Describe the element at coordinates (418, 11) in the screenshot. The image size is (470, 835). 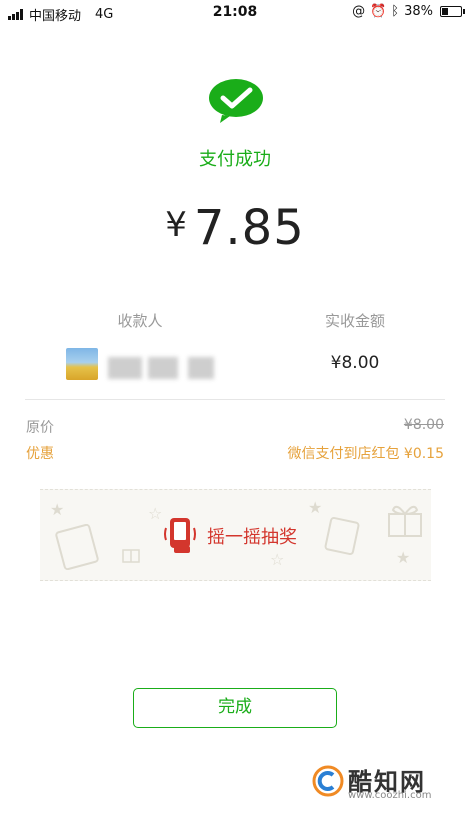
I see `battery-percent: 38%` at that location.